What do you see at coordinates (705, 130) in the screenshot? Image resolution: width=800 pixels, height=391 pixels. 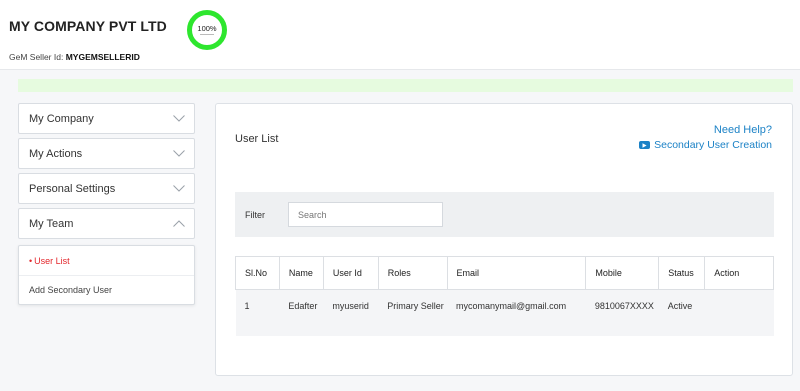 I see `need-help-link: Need Help?` at bounding box center [705, 130].